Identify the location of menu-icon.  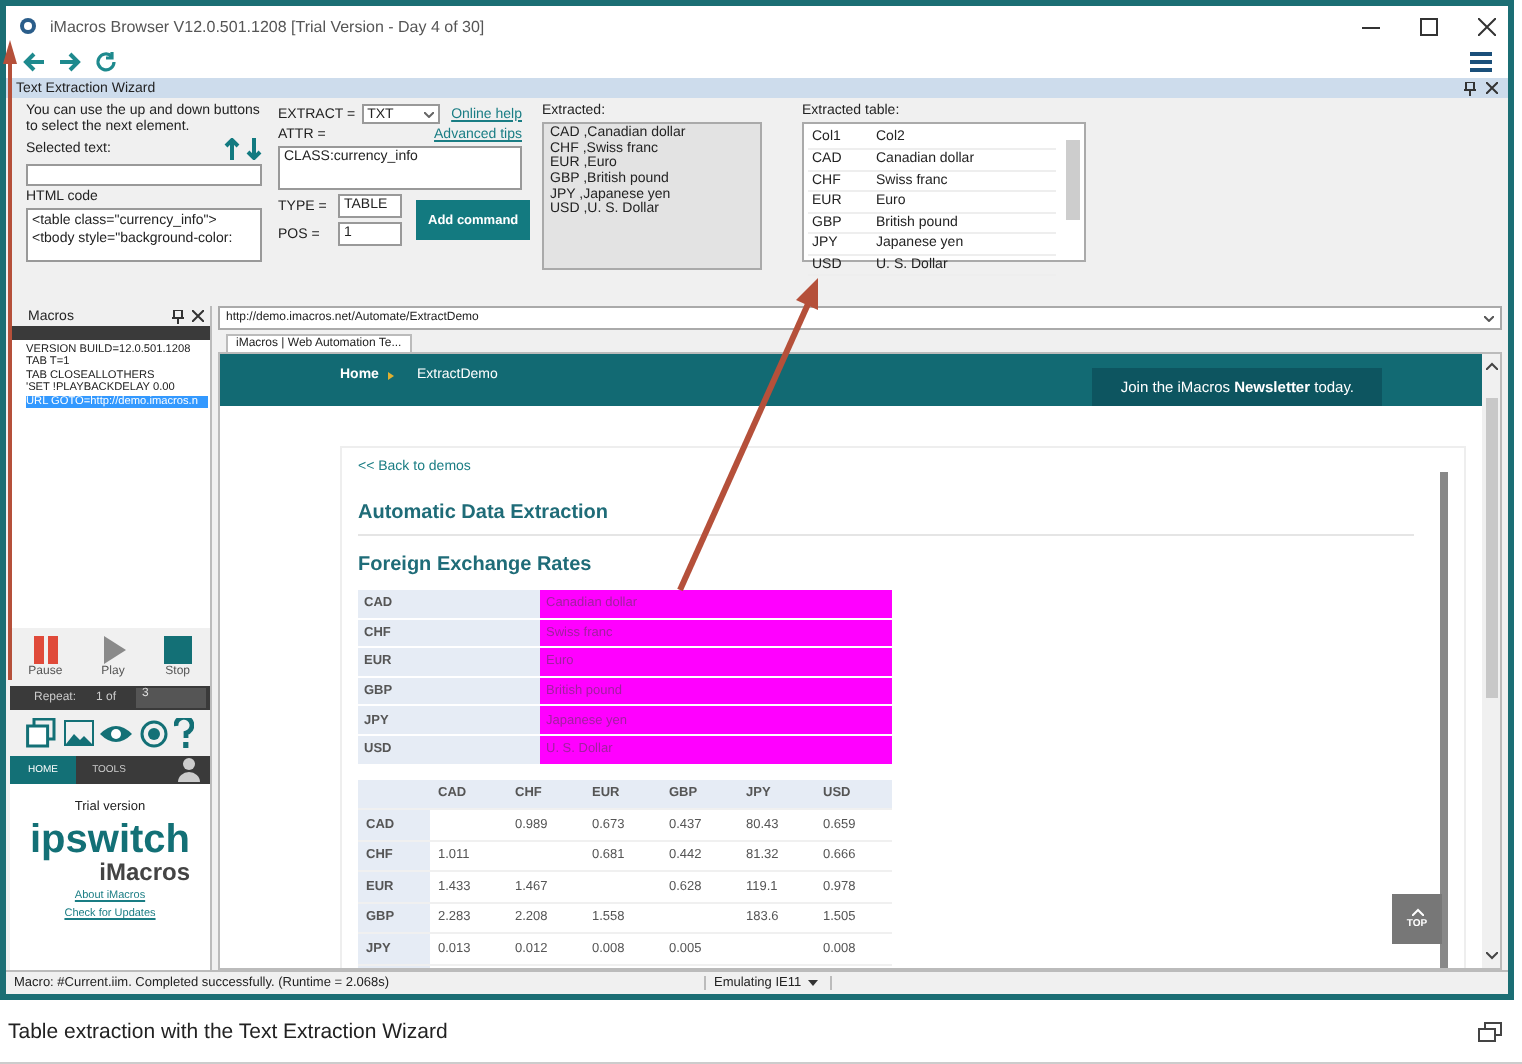
(1481, 62).